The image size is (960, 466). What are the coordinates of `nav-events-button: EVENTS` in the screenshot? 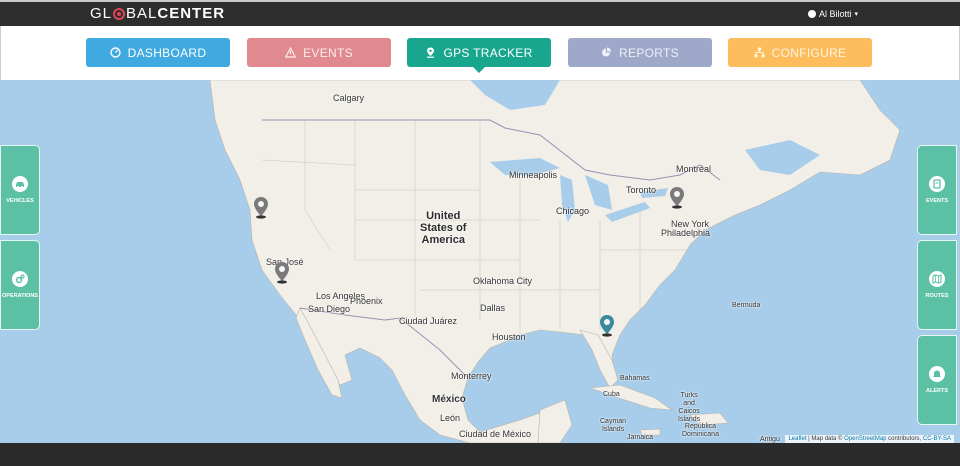 It's located at (319, 52).